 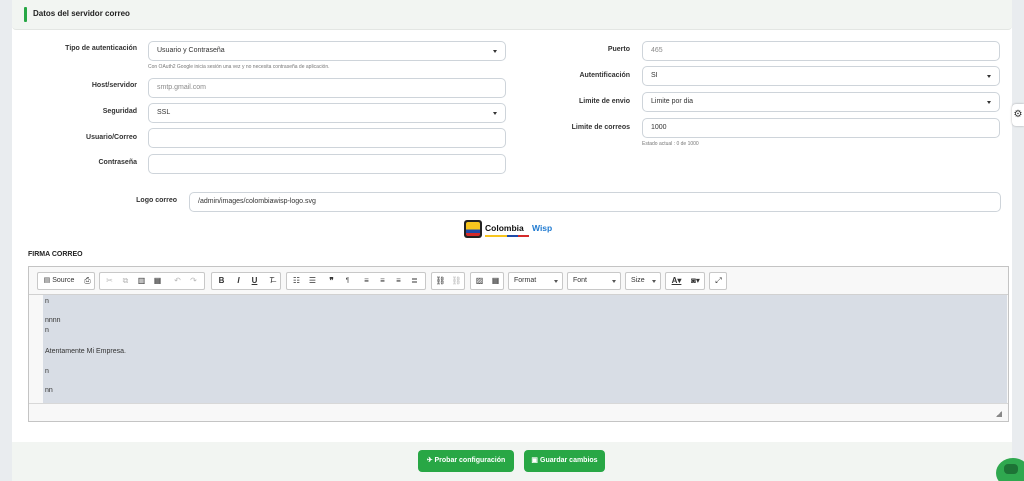 I want to click on test-config-button: ✈ Probar configuración, so click(x=466, y=461).